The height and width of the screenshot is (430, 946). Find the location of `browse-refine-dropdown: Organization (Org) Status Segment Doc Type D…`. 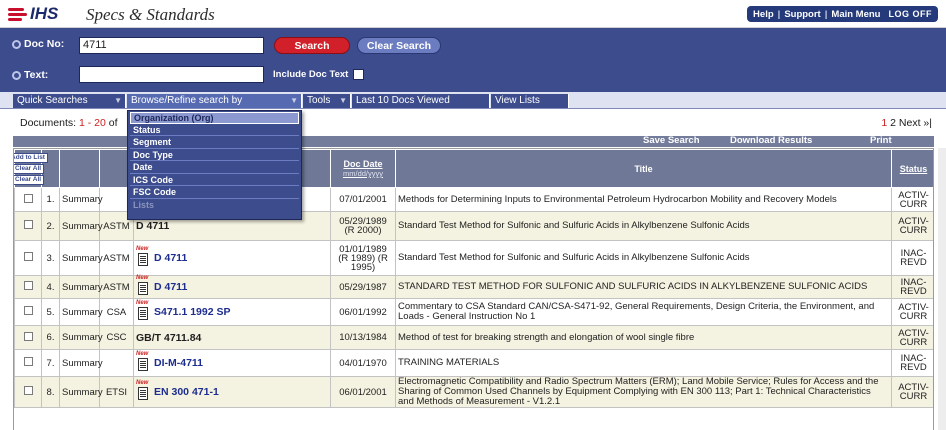

browse-refine-dropdown: Organization (Org) Status Segment Doc Type D… is located at coordinates (214, 165).